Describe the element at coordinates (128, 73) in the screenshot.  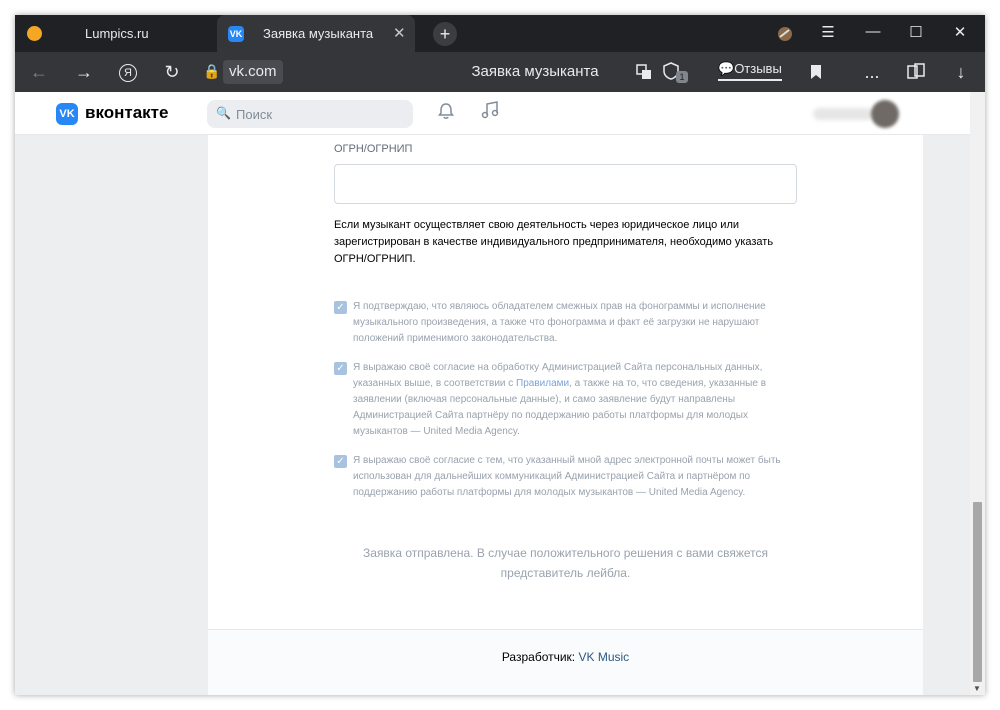
I see `yandex-icon: Я` at that location.